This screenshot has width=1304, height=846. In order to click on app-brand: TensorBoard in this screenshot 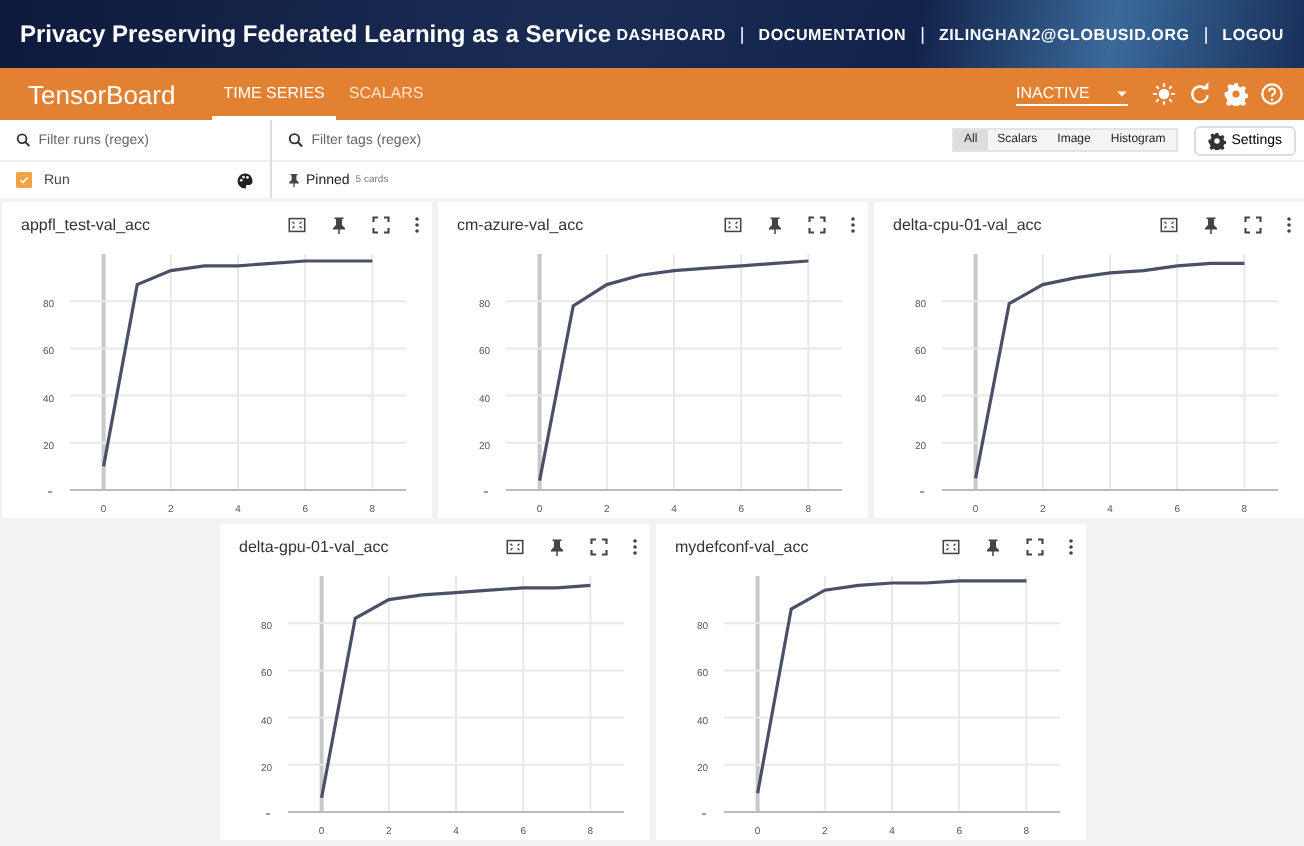, I will do `click(102, 94)`.